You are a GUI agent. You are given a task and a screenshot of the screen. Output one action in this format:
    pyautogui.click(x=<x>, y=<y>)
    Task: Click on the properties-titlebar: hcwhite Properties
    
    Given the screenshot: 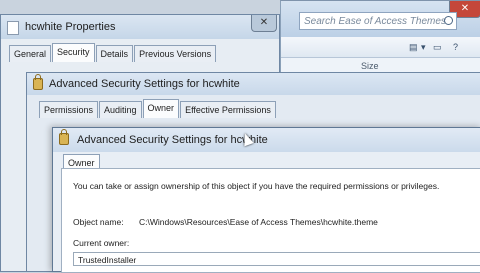 What is the action you would take?
    pyautogui.click(x=140, y=27)
    